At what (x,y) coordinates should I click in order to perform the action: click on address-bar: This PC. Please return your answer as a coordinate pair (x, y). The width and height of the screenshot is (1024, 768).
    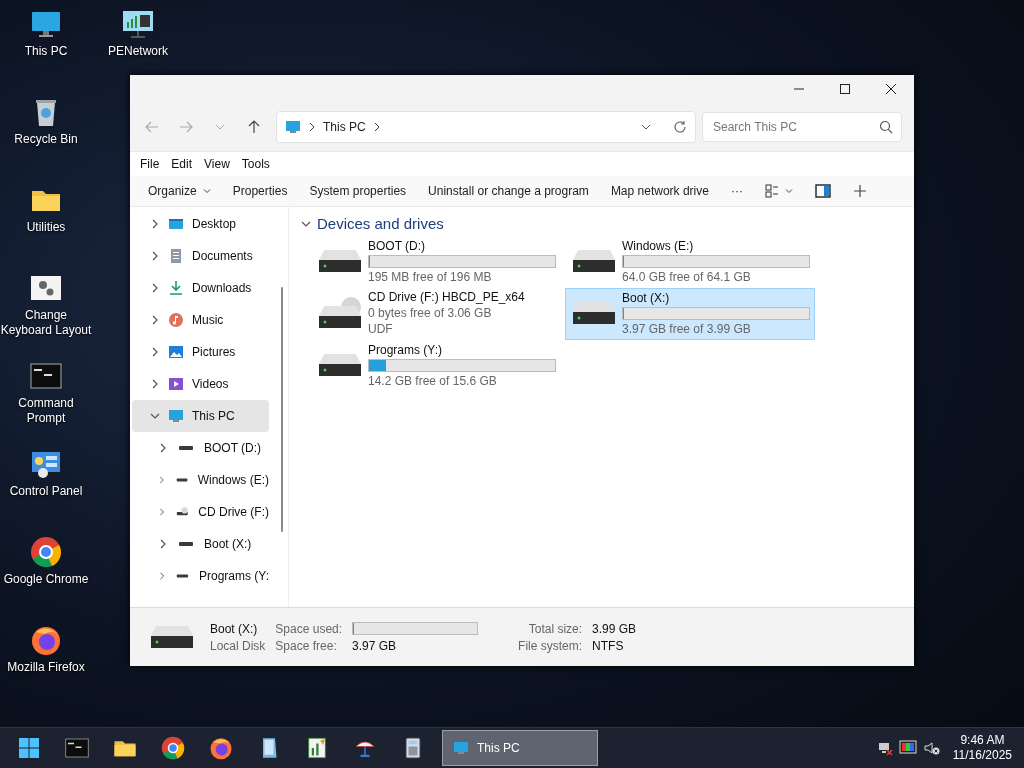
    Looking at the image, I should click on (486, 127).